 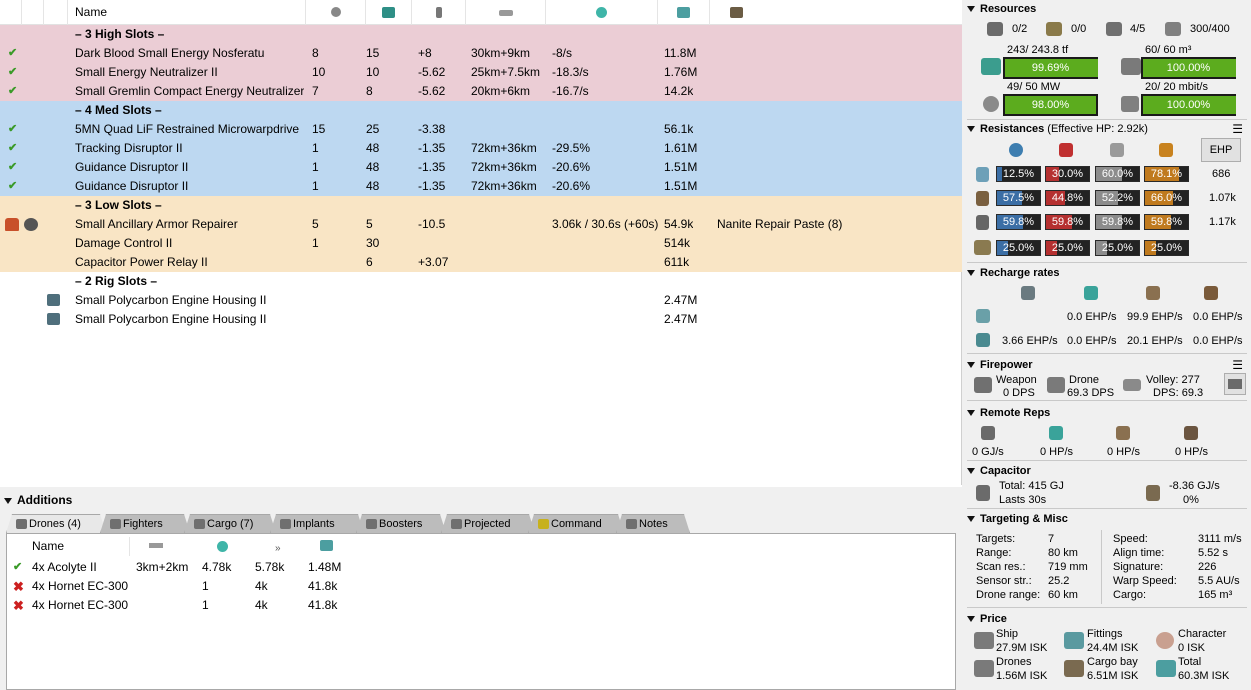 I want to click on stat-value: 5.5 AU/s, so click(x=1219, y=581).